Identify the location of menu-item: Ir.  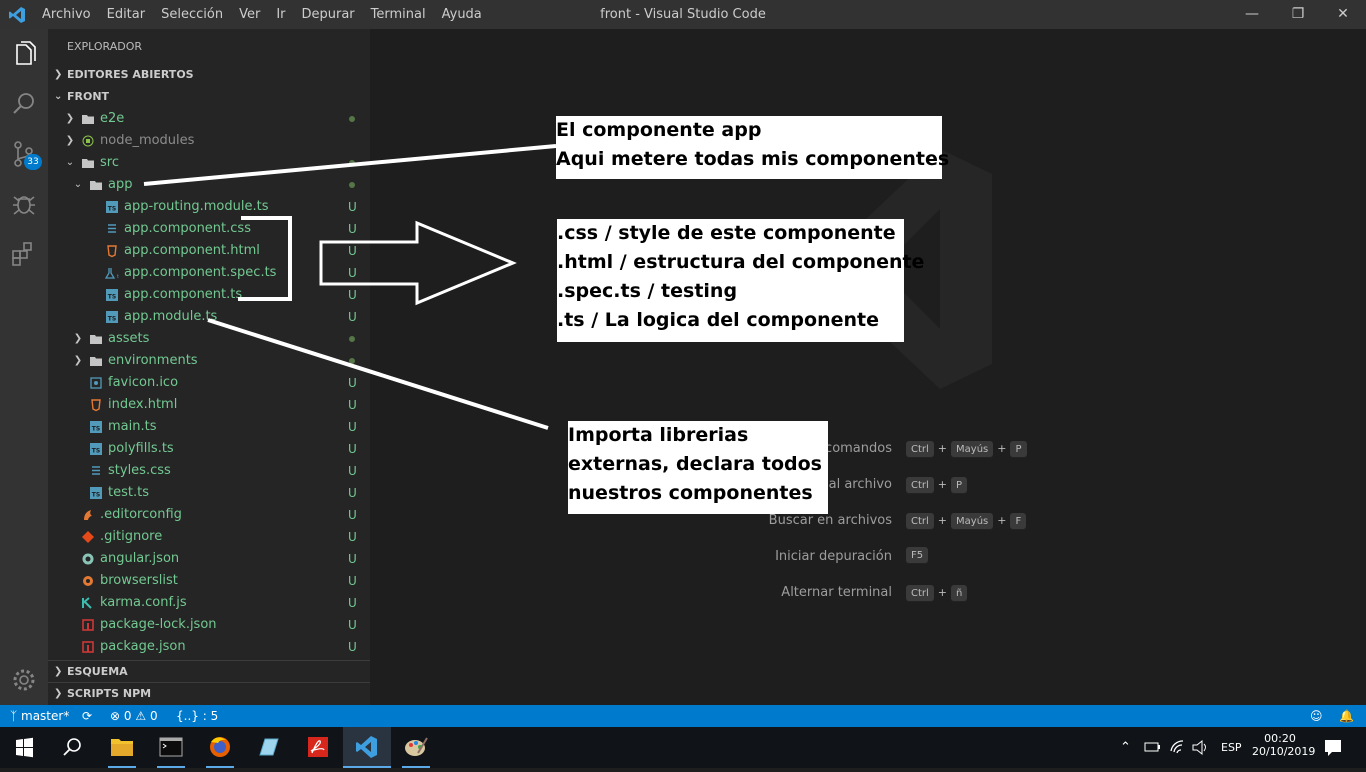
(280, 14).